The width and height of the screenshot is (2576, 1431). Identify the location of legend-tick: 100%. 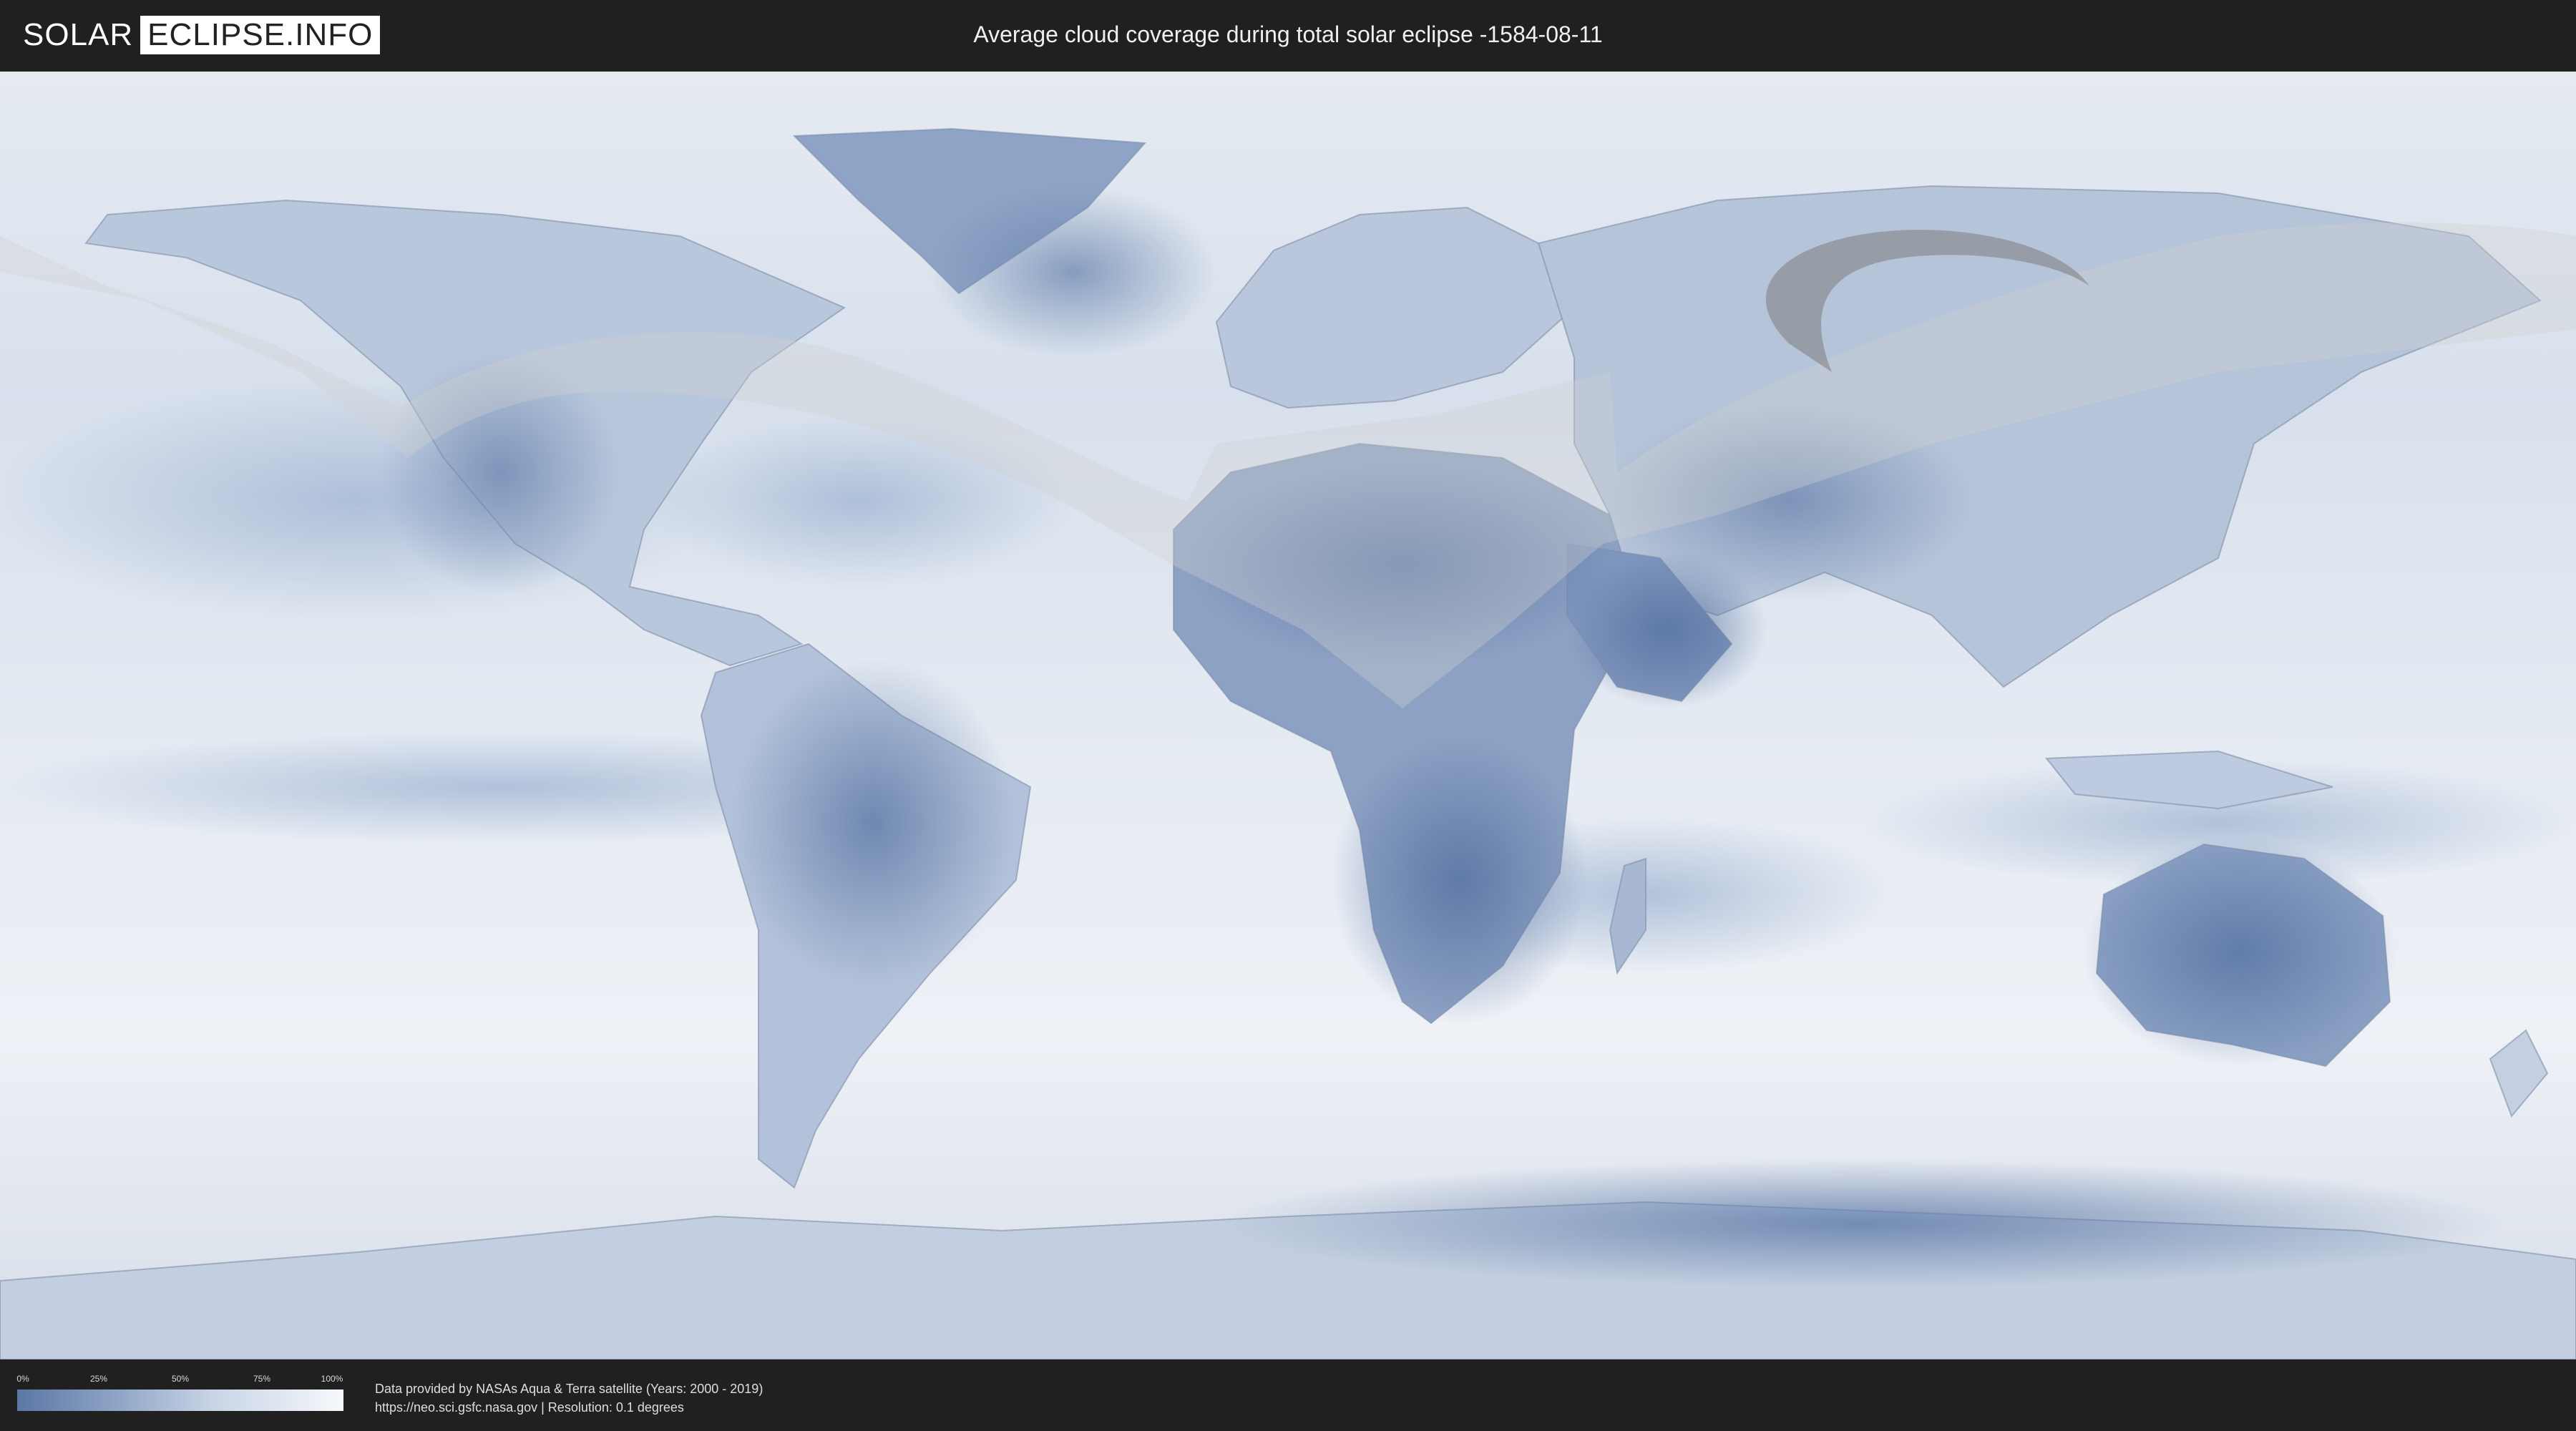
(332, 1379).